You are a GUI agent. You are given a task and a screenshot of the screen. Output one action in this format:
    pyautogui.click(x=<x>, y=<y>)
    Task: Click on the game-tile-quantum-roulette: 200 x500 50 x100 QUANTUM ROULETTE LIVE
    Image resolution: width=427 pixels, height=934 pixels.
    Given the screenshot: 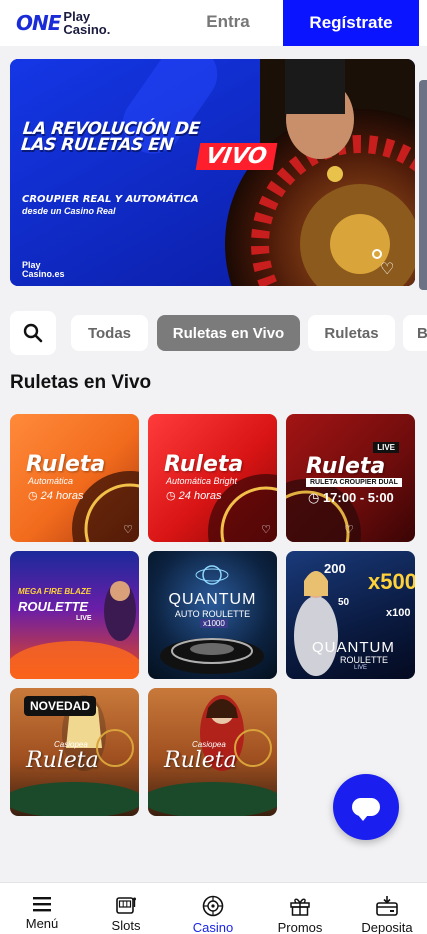 What is the action you would take?
    pyautogui.click(x=350, y=615)
    